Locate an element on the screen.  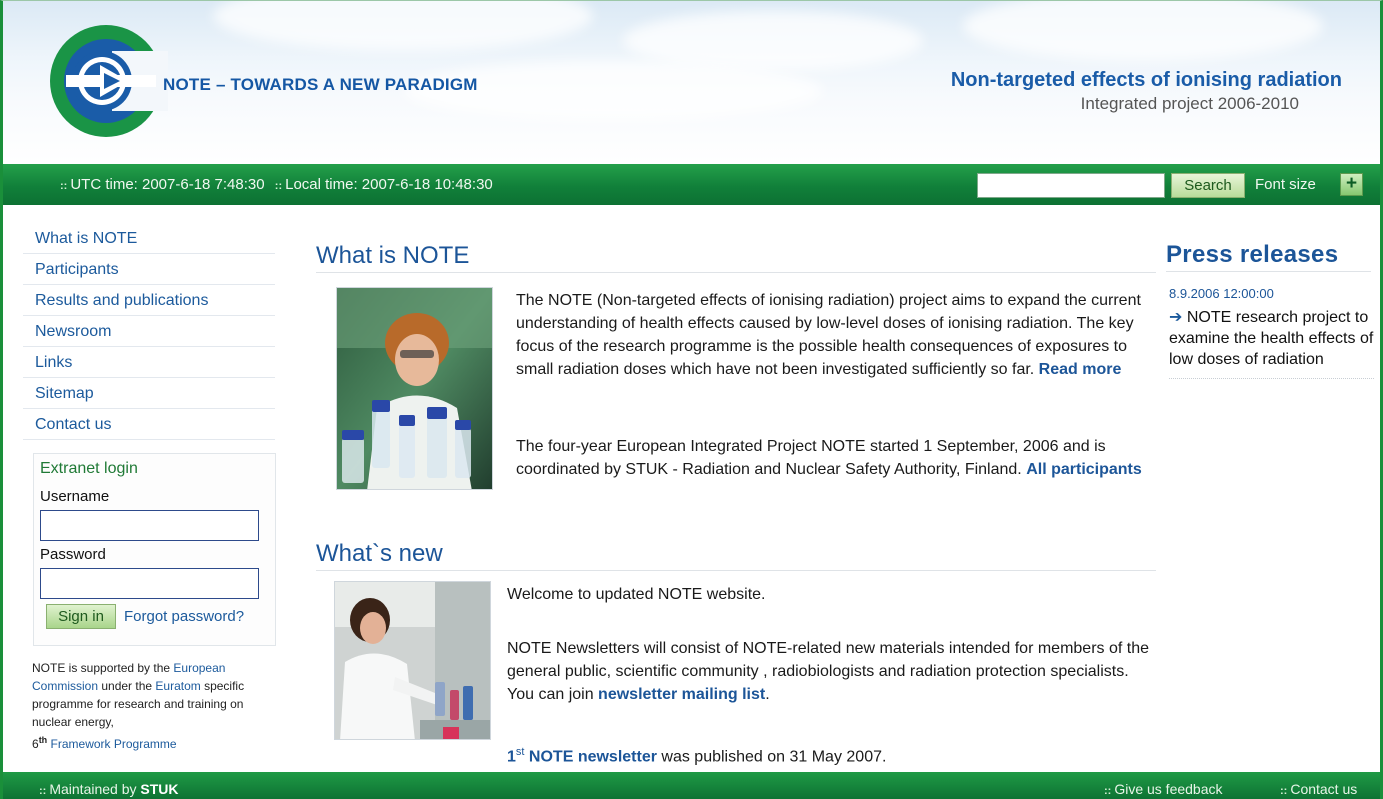
password-field is located at coordinates (149, 583).